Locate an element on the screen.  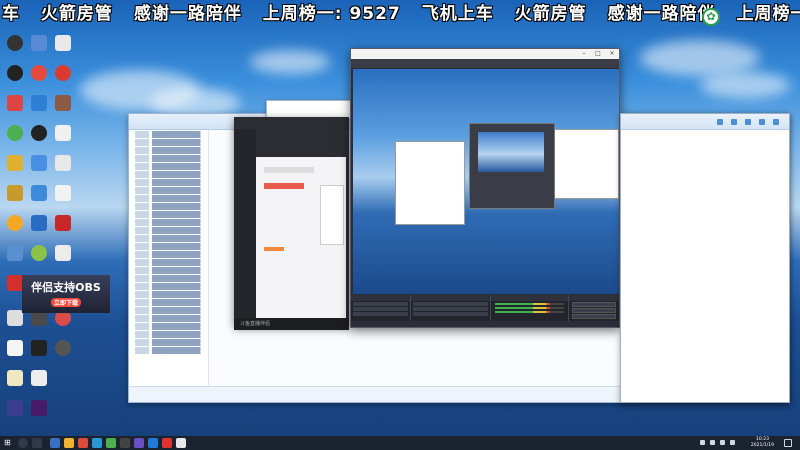
maximize-icon: □ is located at coordinates (598, 54).